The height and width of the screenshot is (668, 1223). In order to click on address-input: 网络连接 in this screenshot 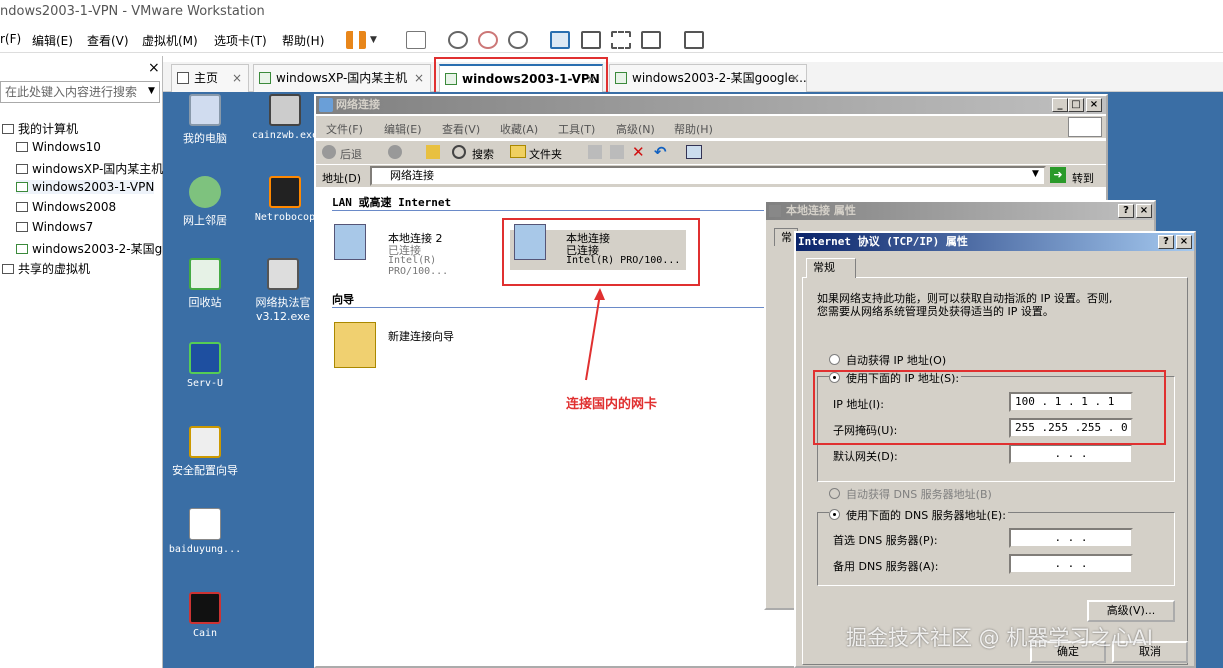, I will do `click(708, 176)`.